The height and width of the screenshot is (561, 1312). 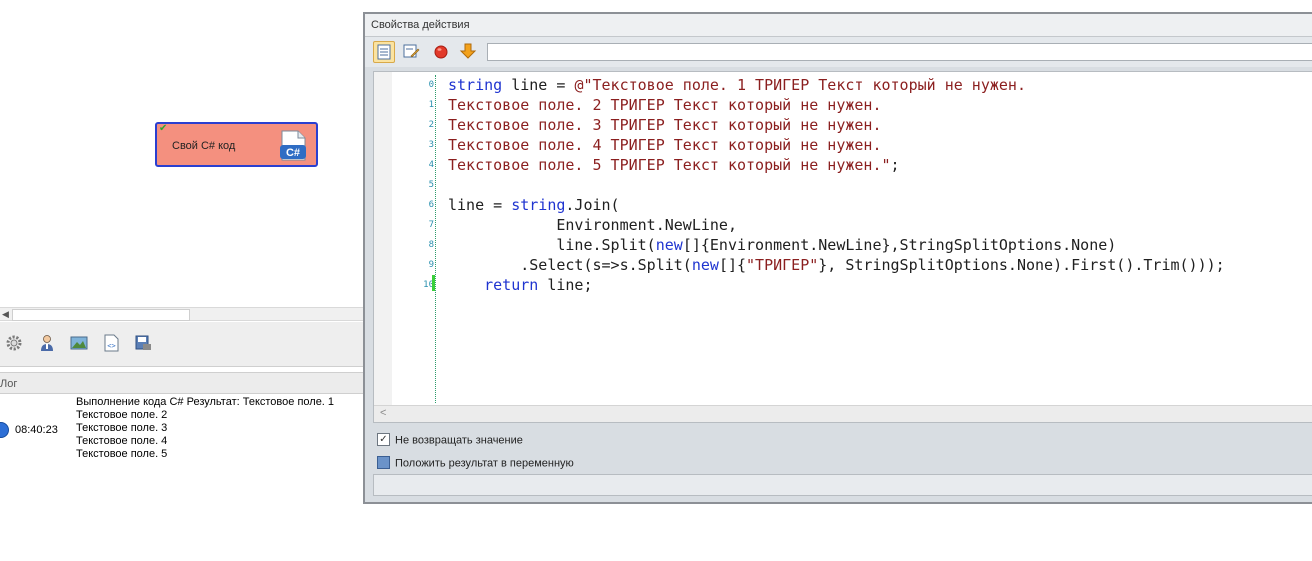 What do you see at coordinates (163, 128) in the screenshot?
I see `checkmark-icon: ✔` at bounding box center [163, 128].